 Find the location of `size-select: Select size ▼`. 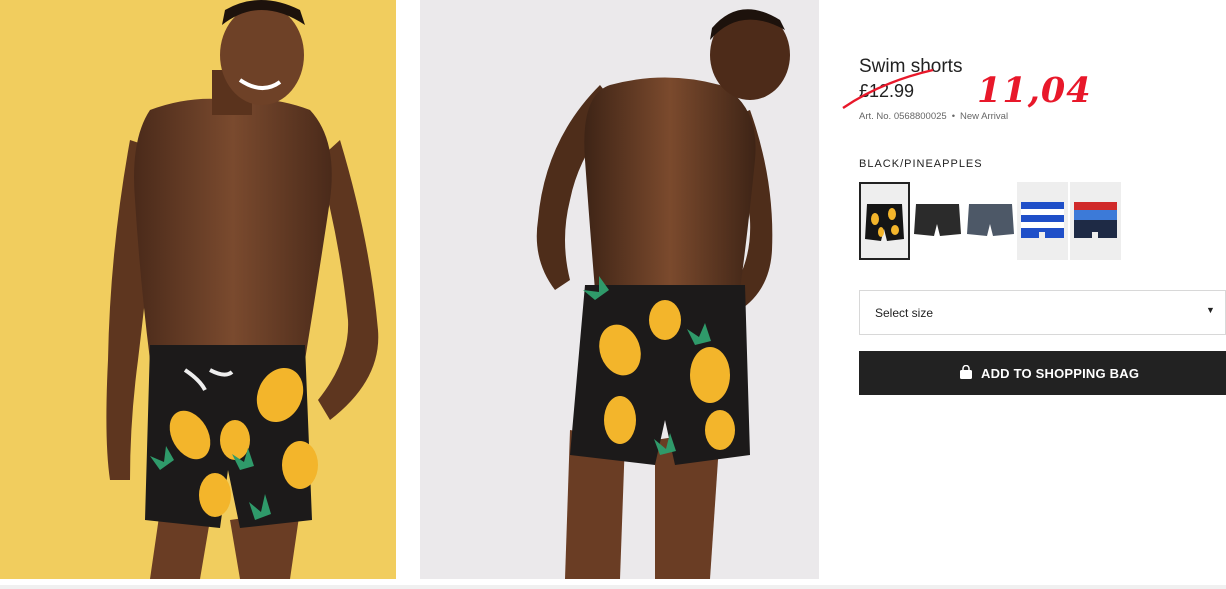

size-select: Select size ▼ is located at coordinates (1042, 312).